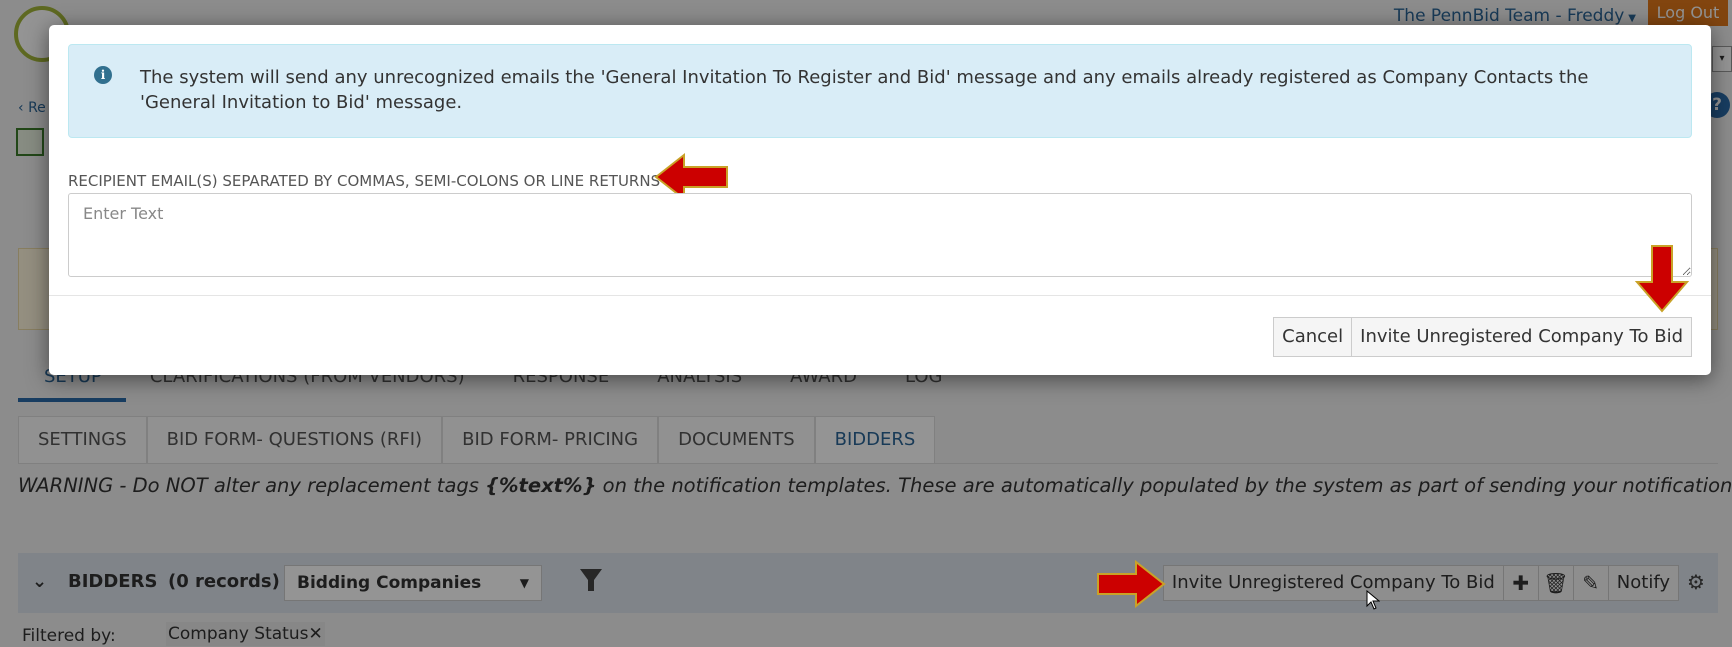  What do you see at coordinates (1131, 584) in the screenshot?
I see `annotation-arrow-right-icon` at bounding box center [1131, 584].